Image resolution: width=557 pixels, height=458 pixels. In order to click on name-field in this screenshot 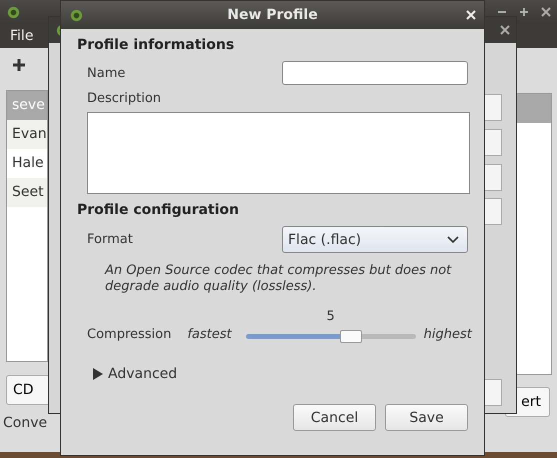, I will do `click(375, 73)`.